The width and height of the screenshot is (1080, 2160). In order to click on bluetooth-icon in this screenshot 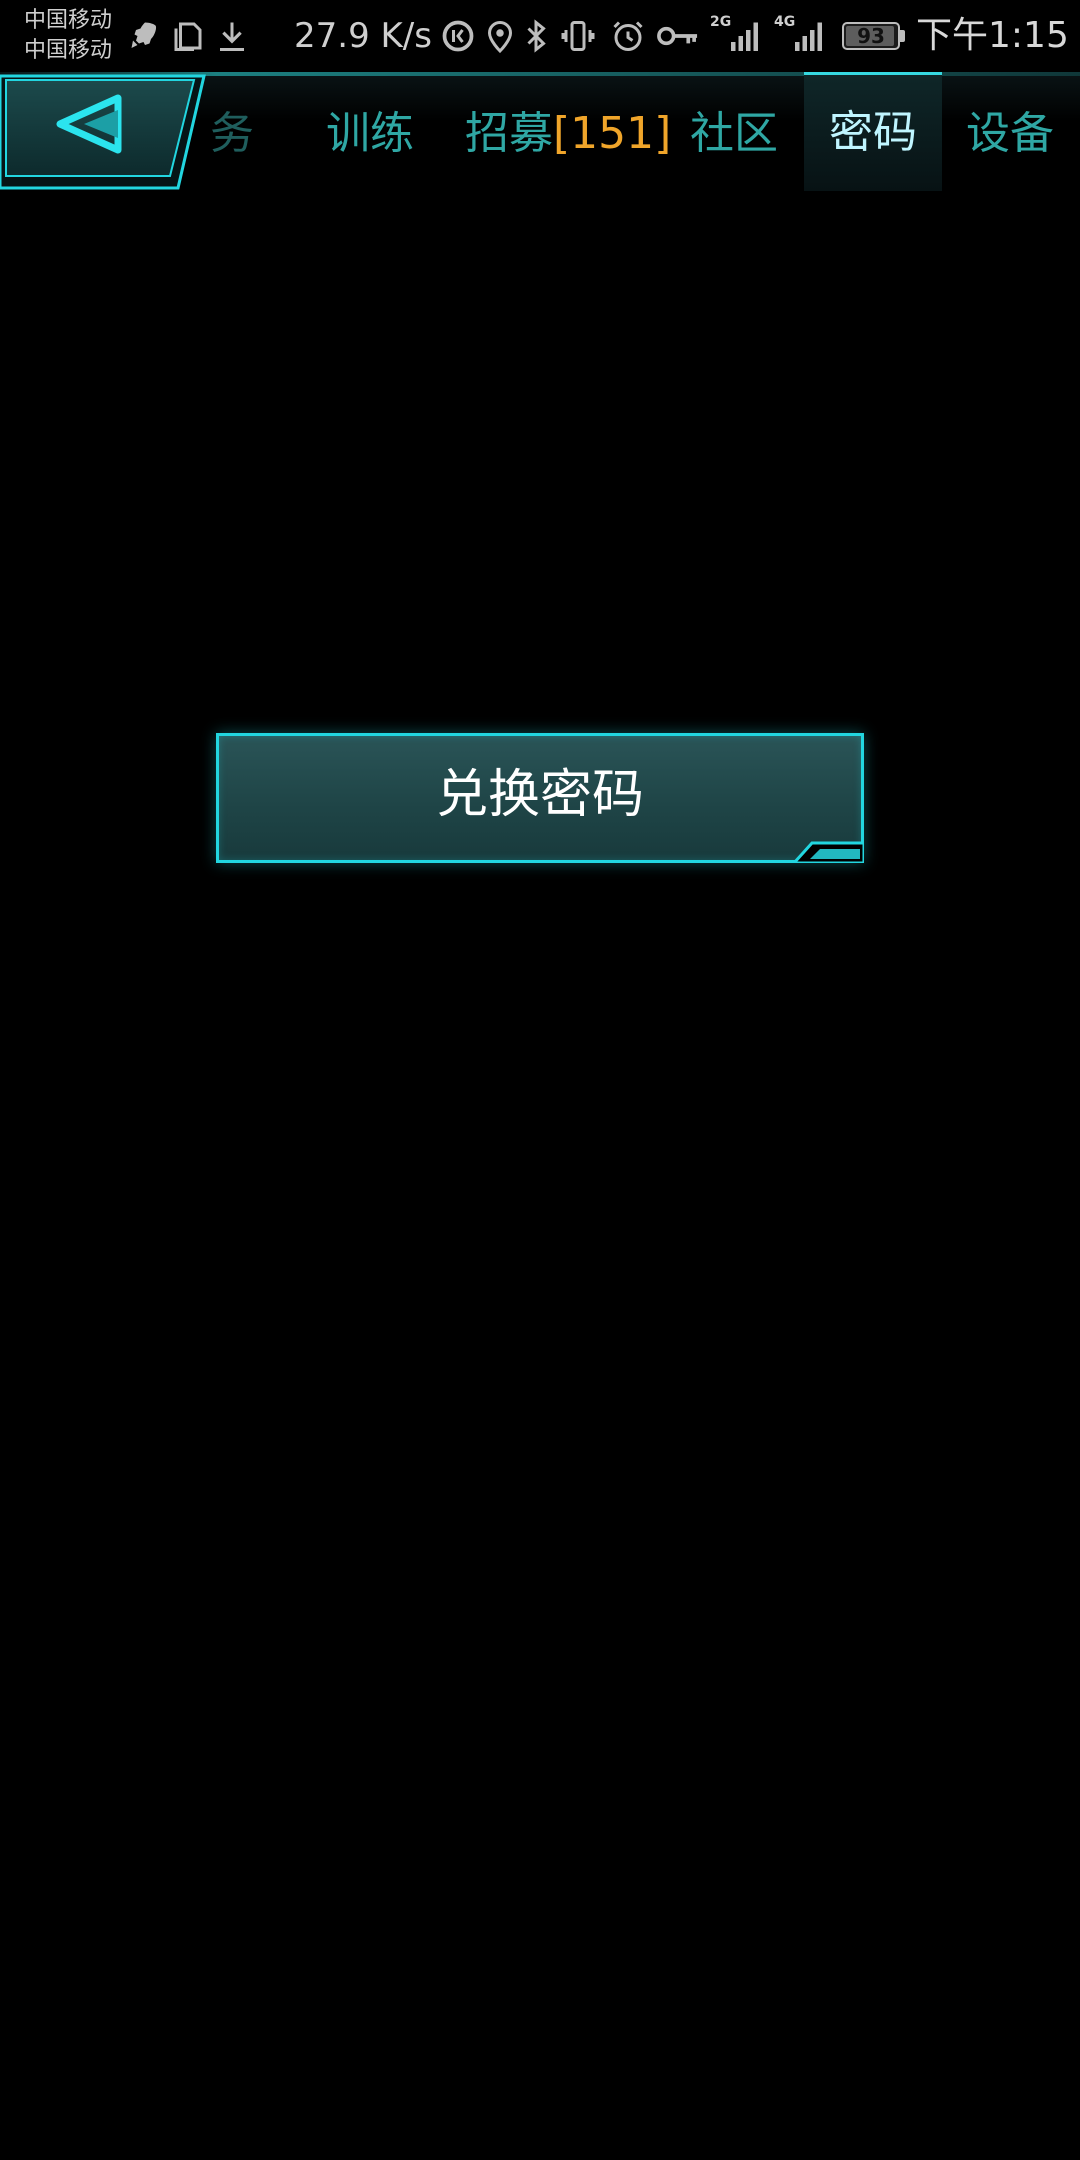, I will do `click(536, 36)`.